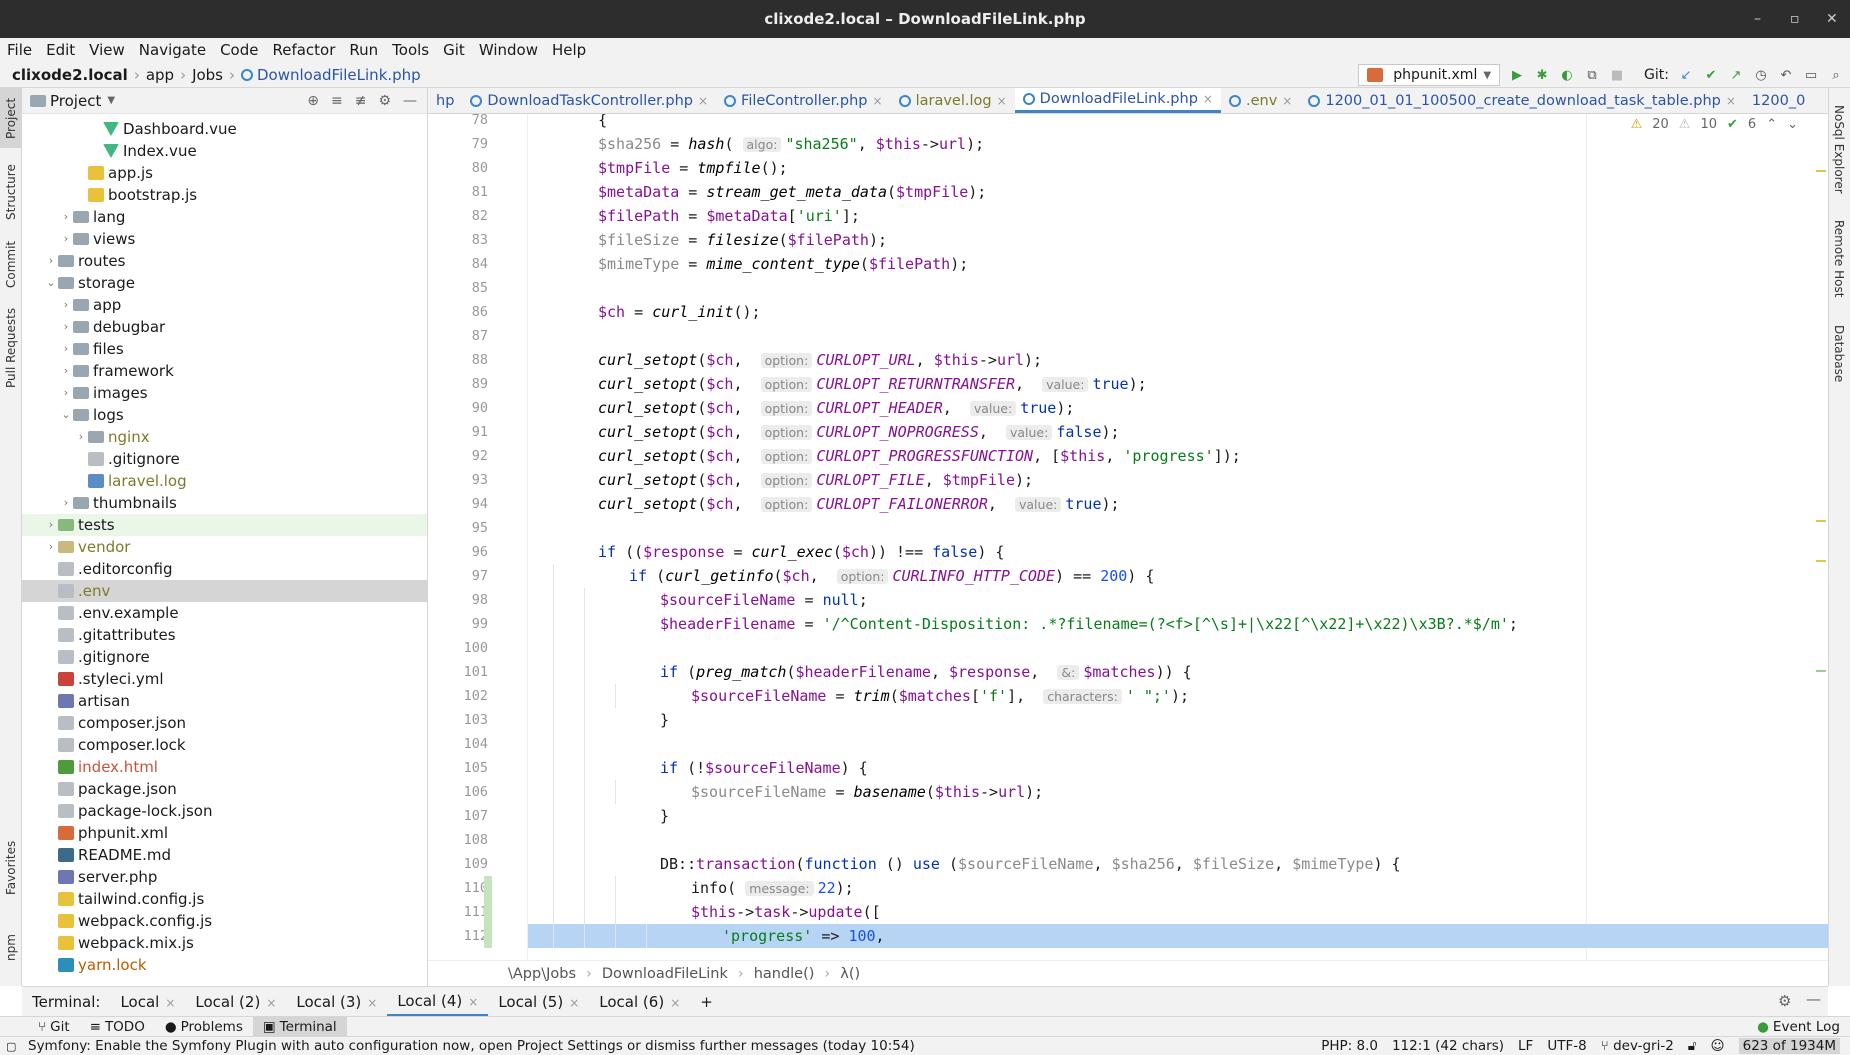 The image size is (1850, 1055). I want to click on editor-crumb-namespace: \App\Jobs, so click(542, 974).